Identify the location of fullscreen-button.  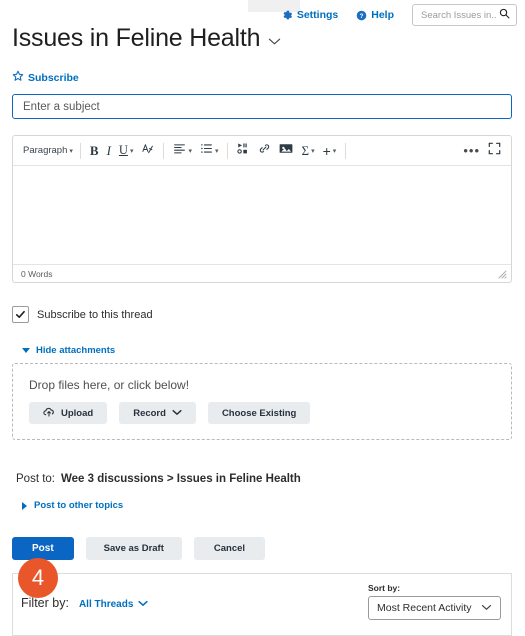
(494, 151).